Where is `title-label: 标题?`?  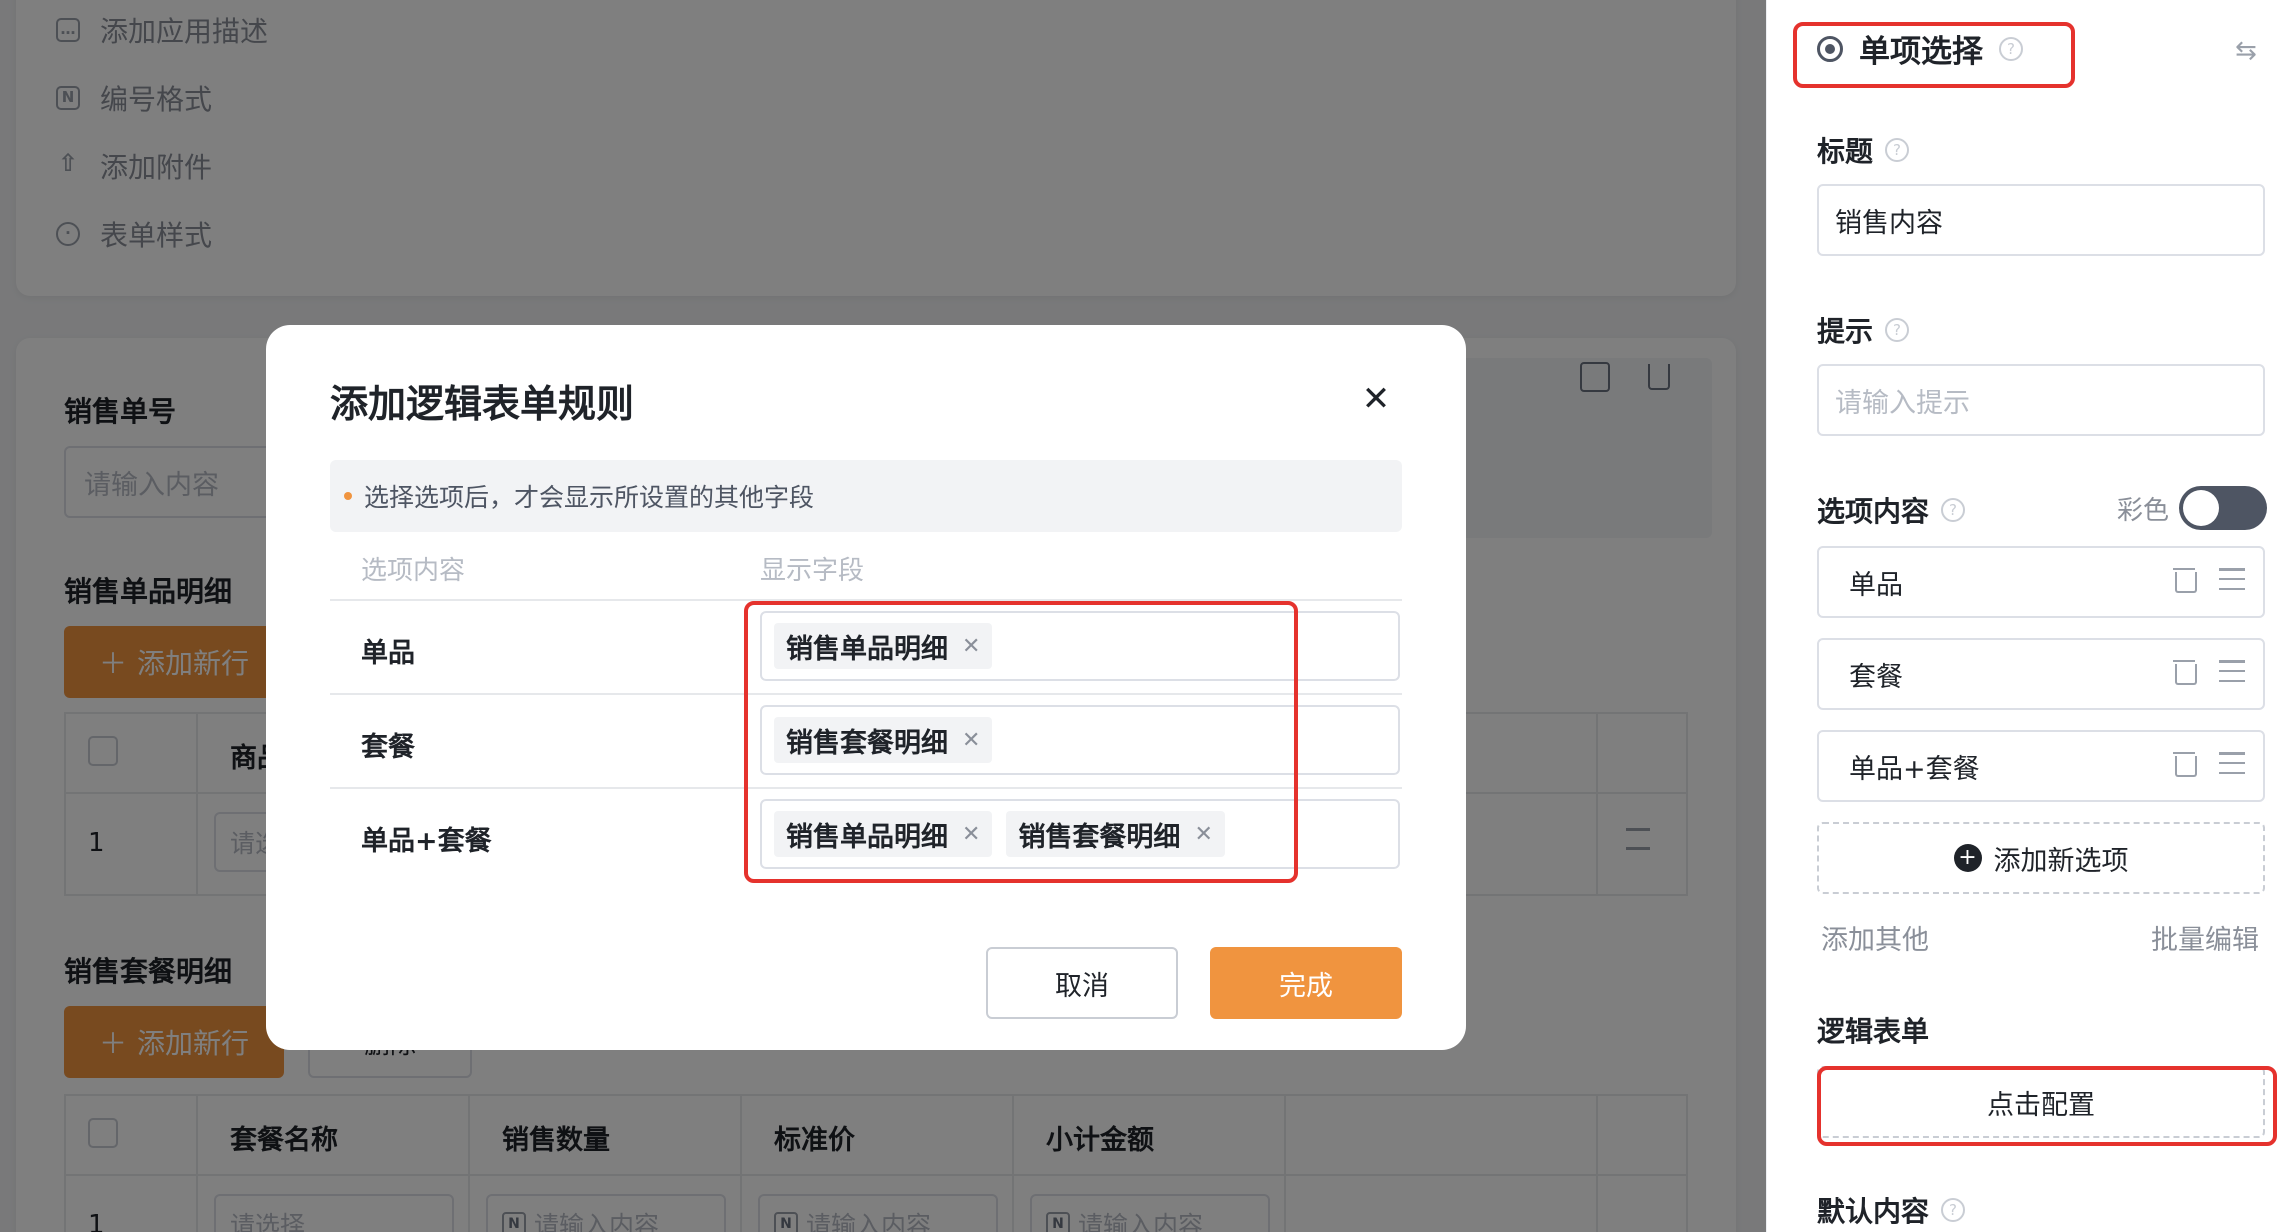 title-label: 标题? is located at coordinates (1863, 150).